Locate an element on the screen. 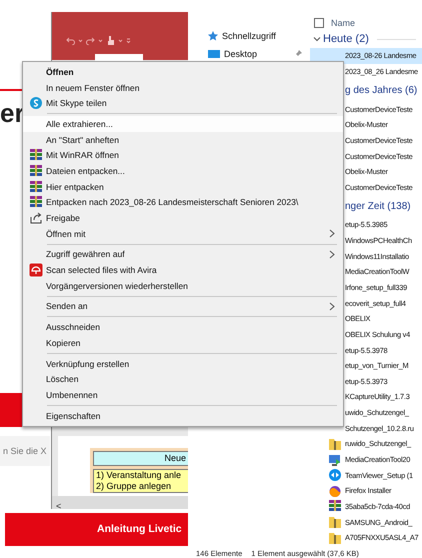 The image size is (422, 558). star-icon is located at coordinates (213, 36).